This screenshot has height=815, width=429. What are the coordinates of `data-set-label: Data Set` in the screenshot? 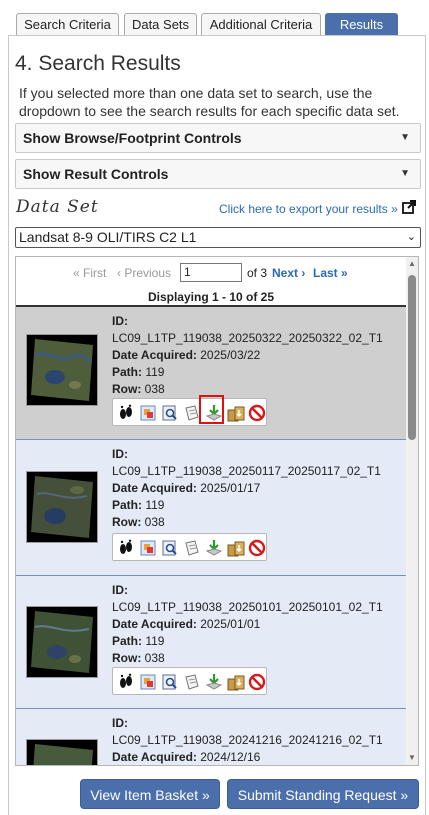 It's located at (57, 207).